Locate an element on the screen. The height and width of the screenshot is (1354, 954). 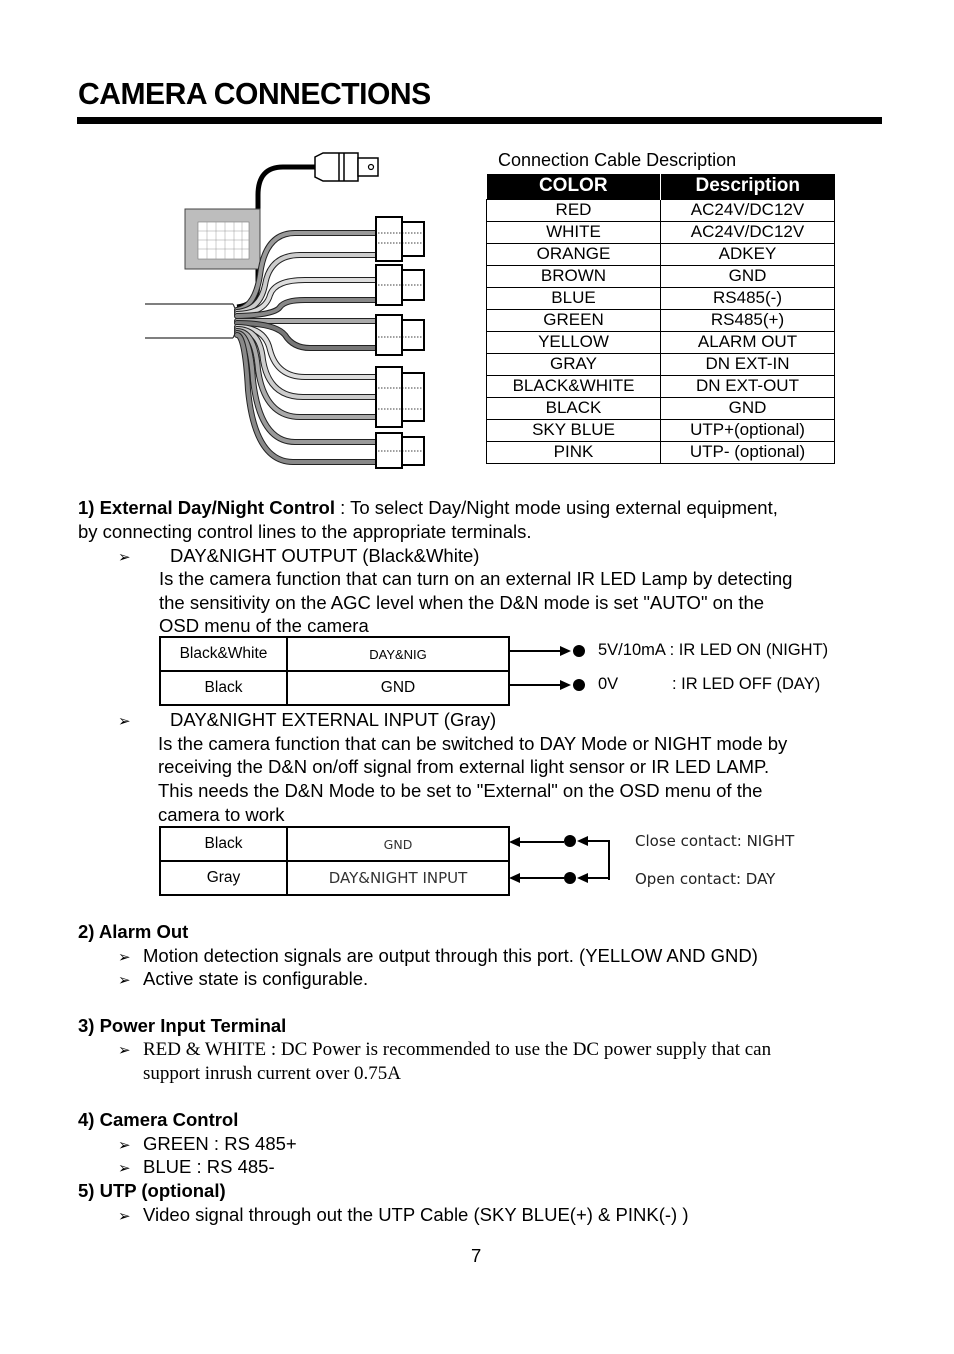
cell-description: UTP- (optional) is located at coordinates (747, 452).